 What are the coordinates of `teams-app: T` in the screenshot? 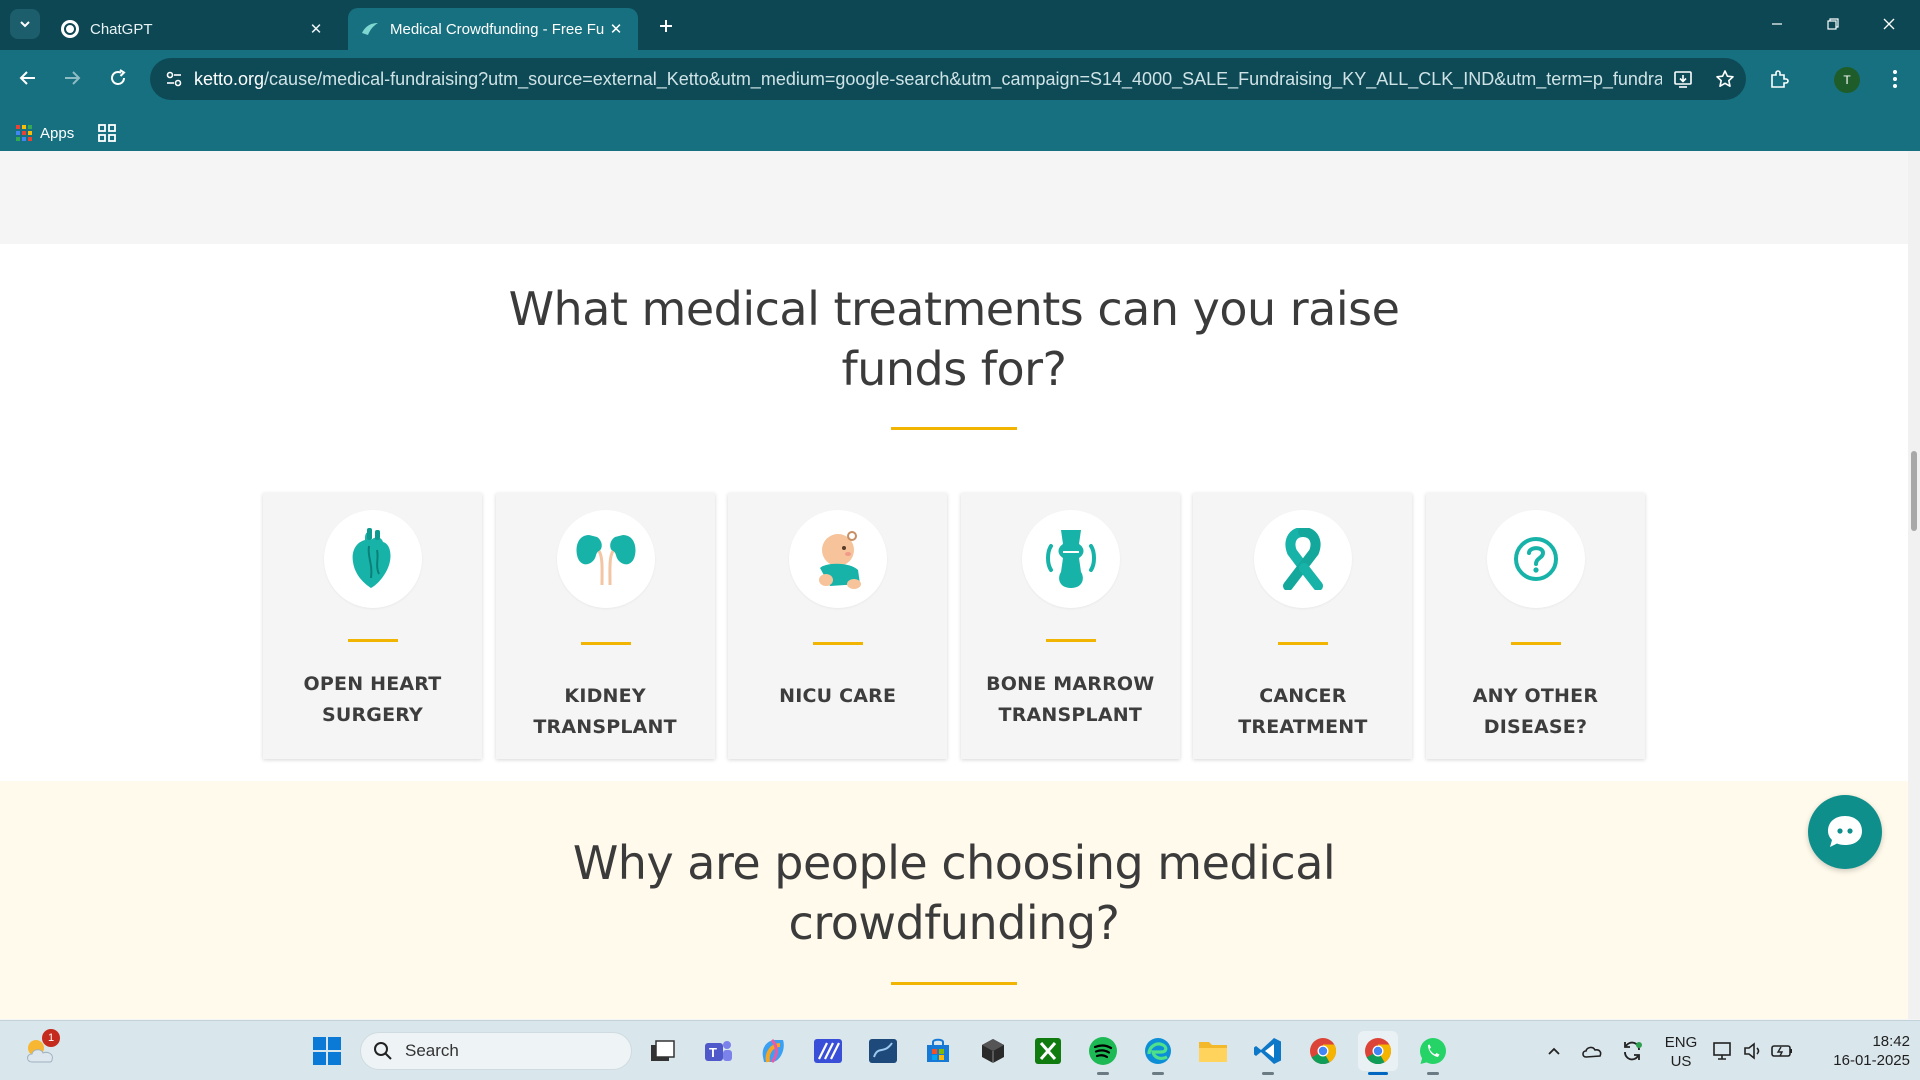 It's located at (718, 1051).